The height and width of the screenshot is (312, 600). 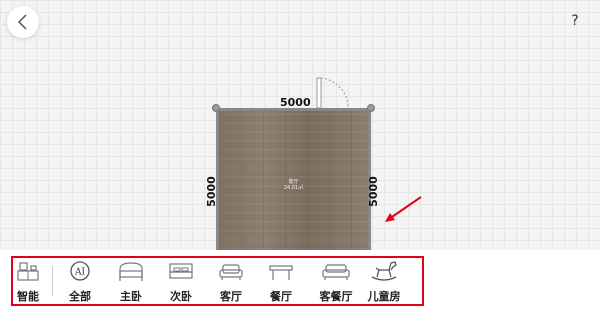 I want to click on chevron-left-icon, so click(x=22, y=22).